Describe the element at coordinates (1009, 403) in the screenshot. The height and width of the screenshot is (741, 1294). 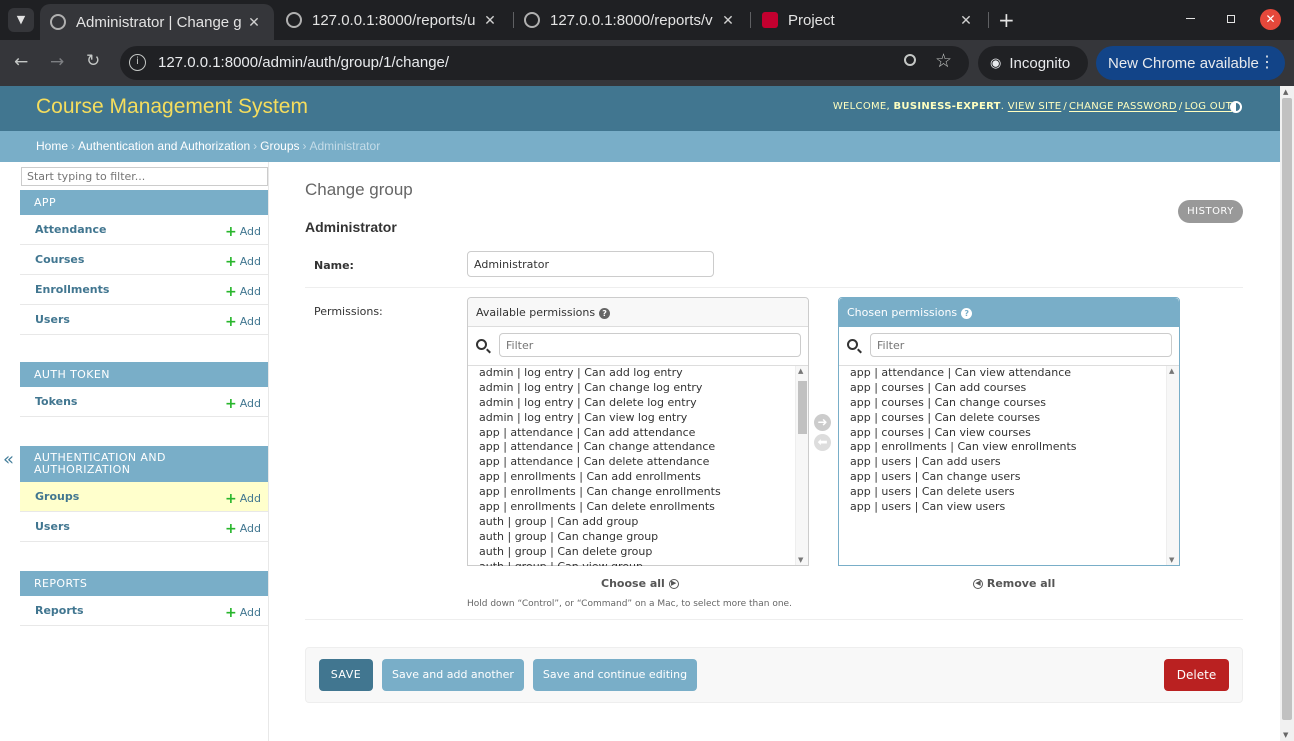
I see `permission-option: app | courses | Can change courses` at that location.